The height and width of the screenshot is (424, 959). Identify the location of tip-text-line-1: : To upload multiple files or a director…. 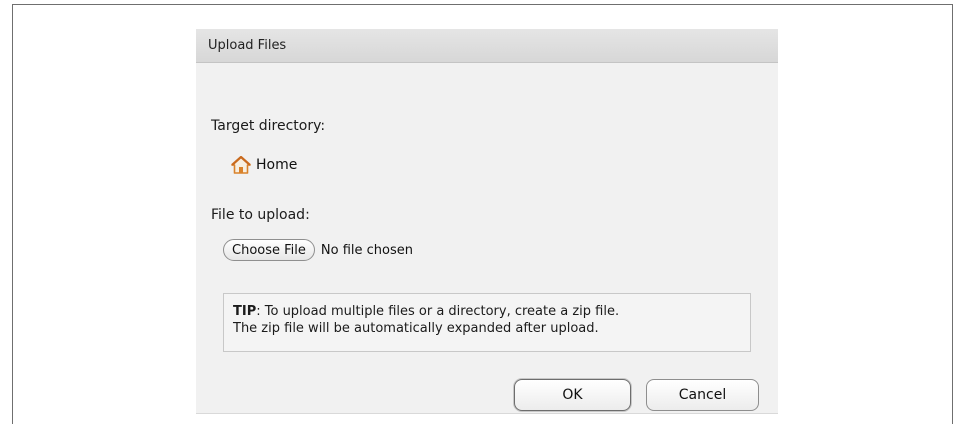
(438, 311).